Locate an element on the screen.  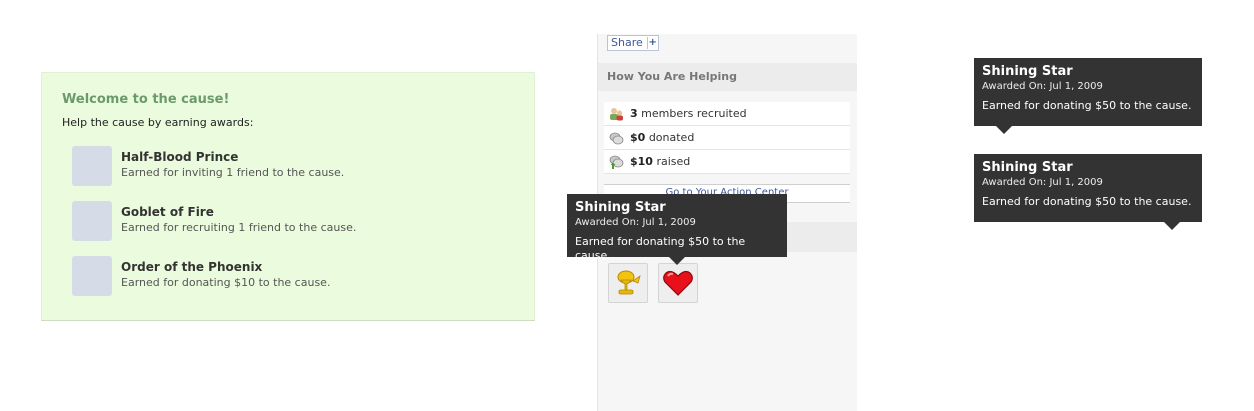
award-name: Half-Blood Prince is located at coordinates (180, 157).